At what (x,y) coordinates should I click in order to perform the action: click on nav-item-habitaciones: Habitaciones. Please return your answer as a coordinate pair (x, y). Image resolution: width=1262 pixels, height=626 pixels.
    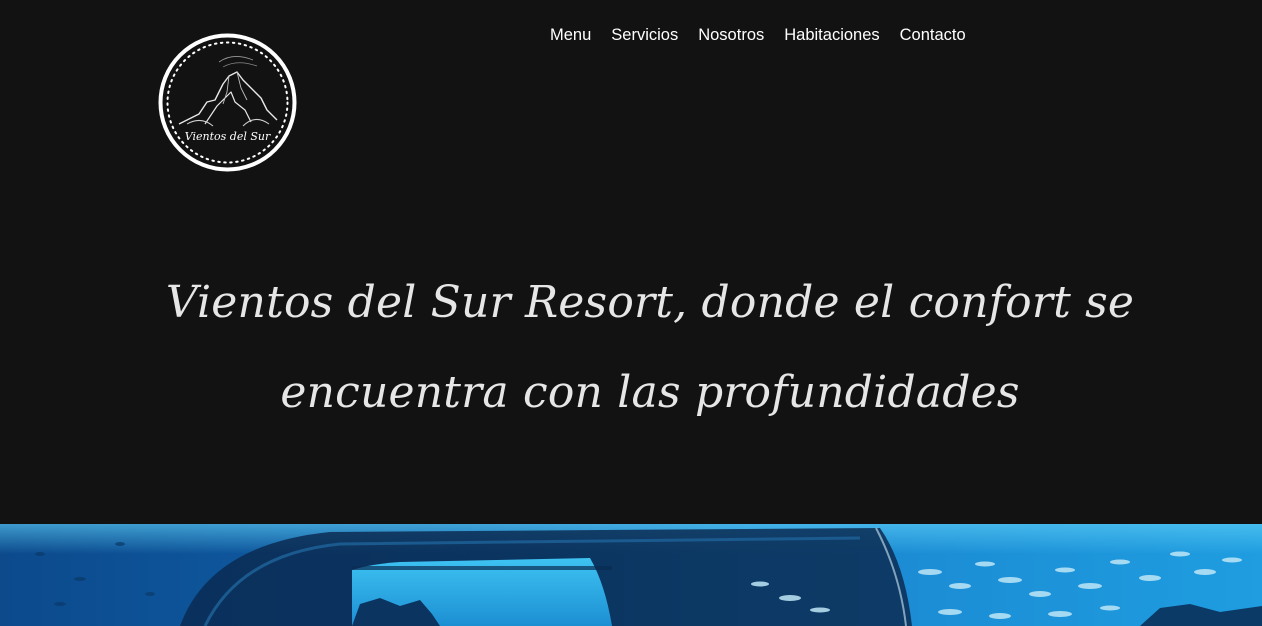
    Looking at the image, I should click on (831, 35).